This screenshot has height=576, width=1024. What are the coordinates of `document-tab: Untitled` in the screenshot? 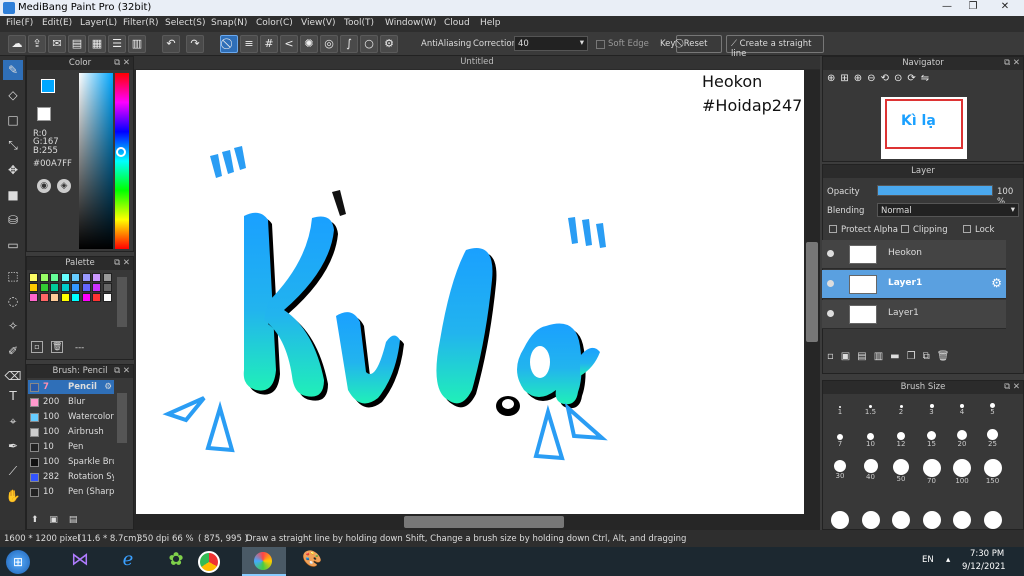 It's located at (477, 62).